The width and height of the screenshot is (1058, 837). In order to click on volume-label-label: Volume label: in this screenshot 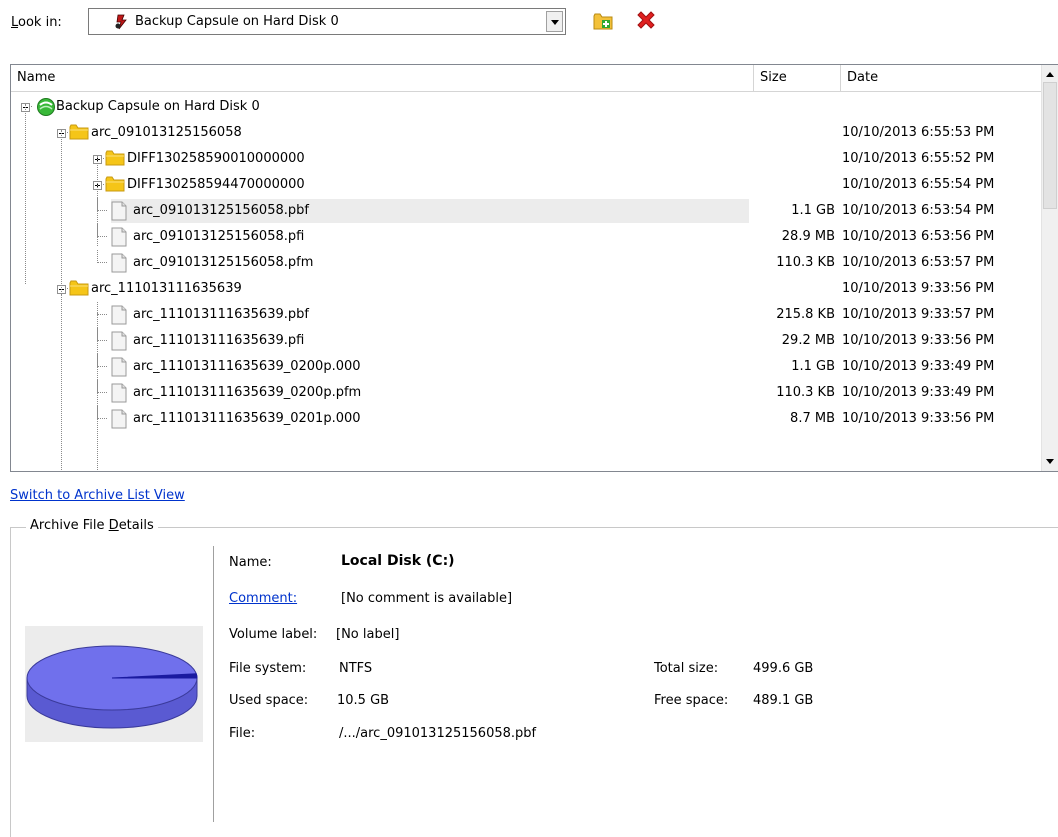, I will do `click(273, 634)`.